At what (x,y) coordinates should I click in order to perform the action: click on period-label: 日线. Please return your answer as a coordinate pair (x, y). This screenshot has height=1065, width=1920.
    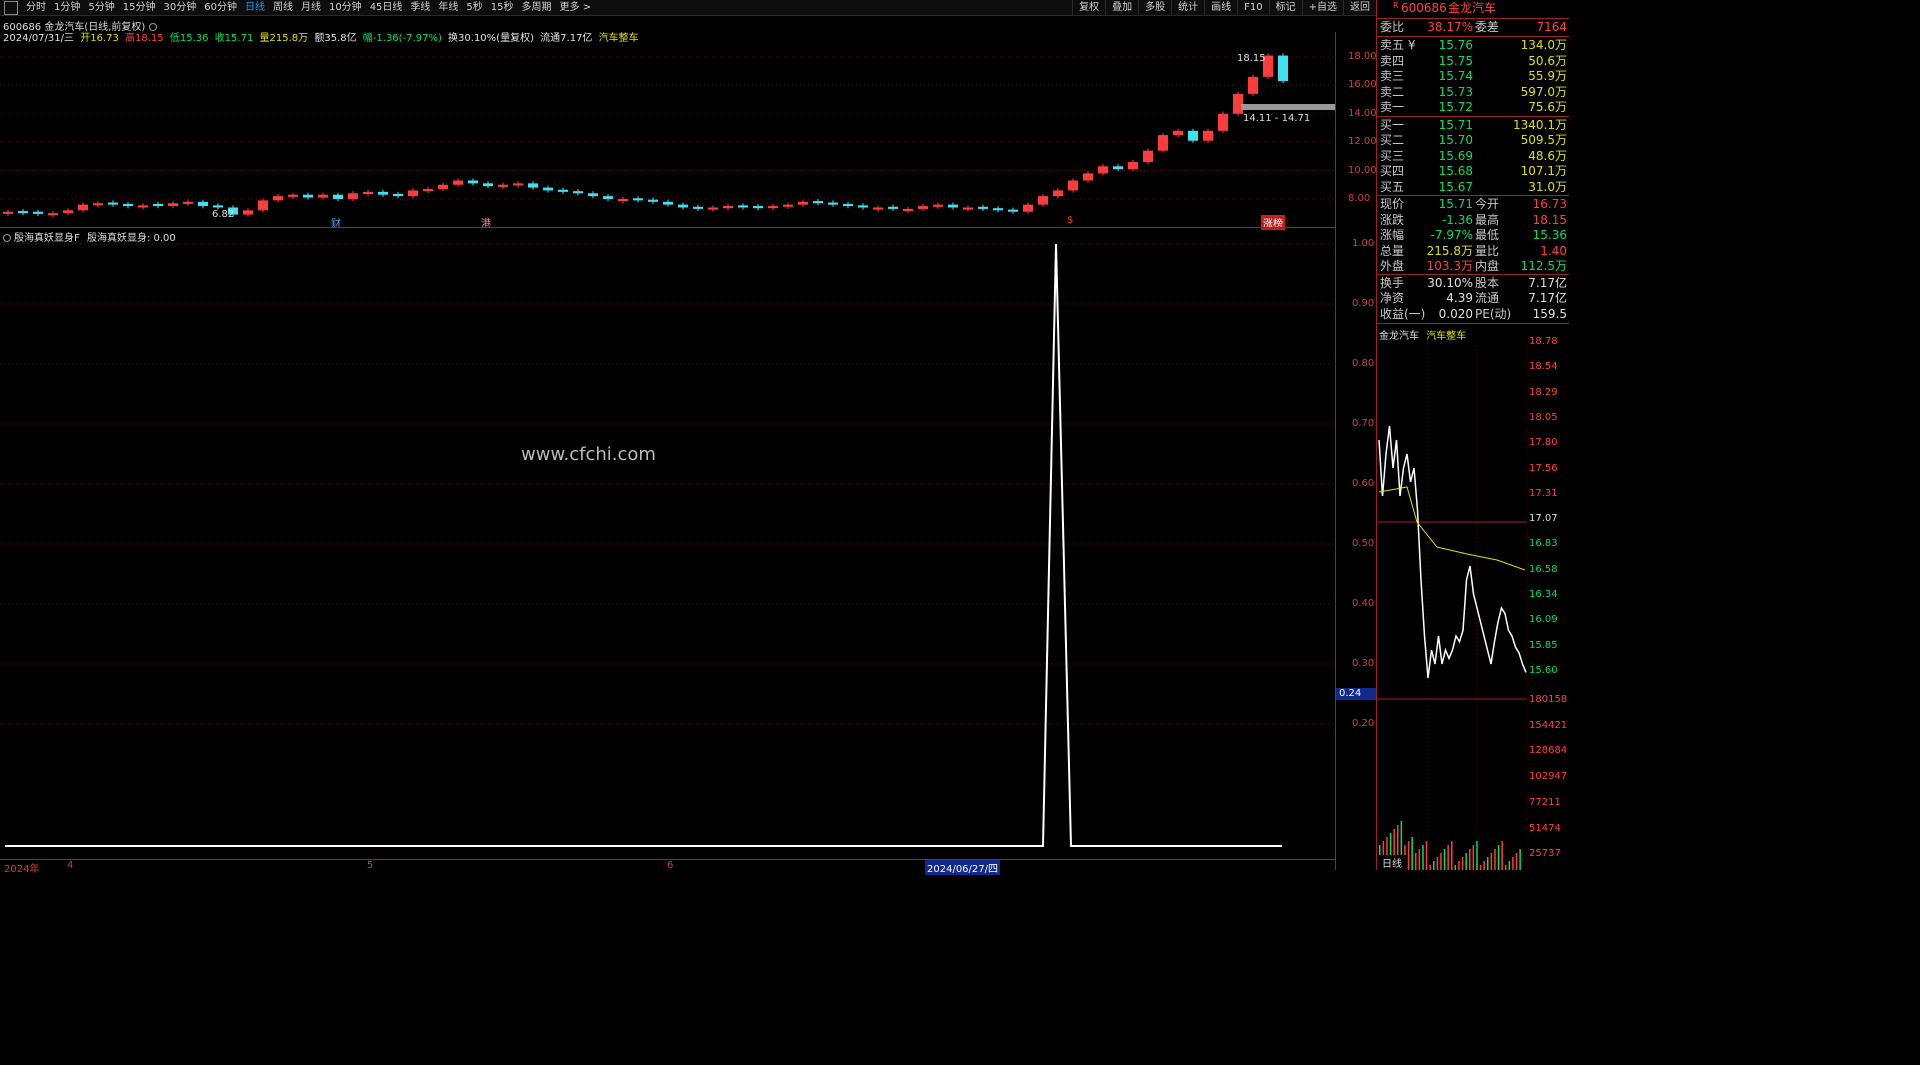
    Looking at the image, I should click on (1392, 862).